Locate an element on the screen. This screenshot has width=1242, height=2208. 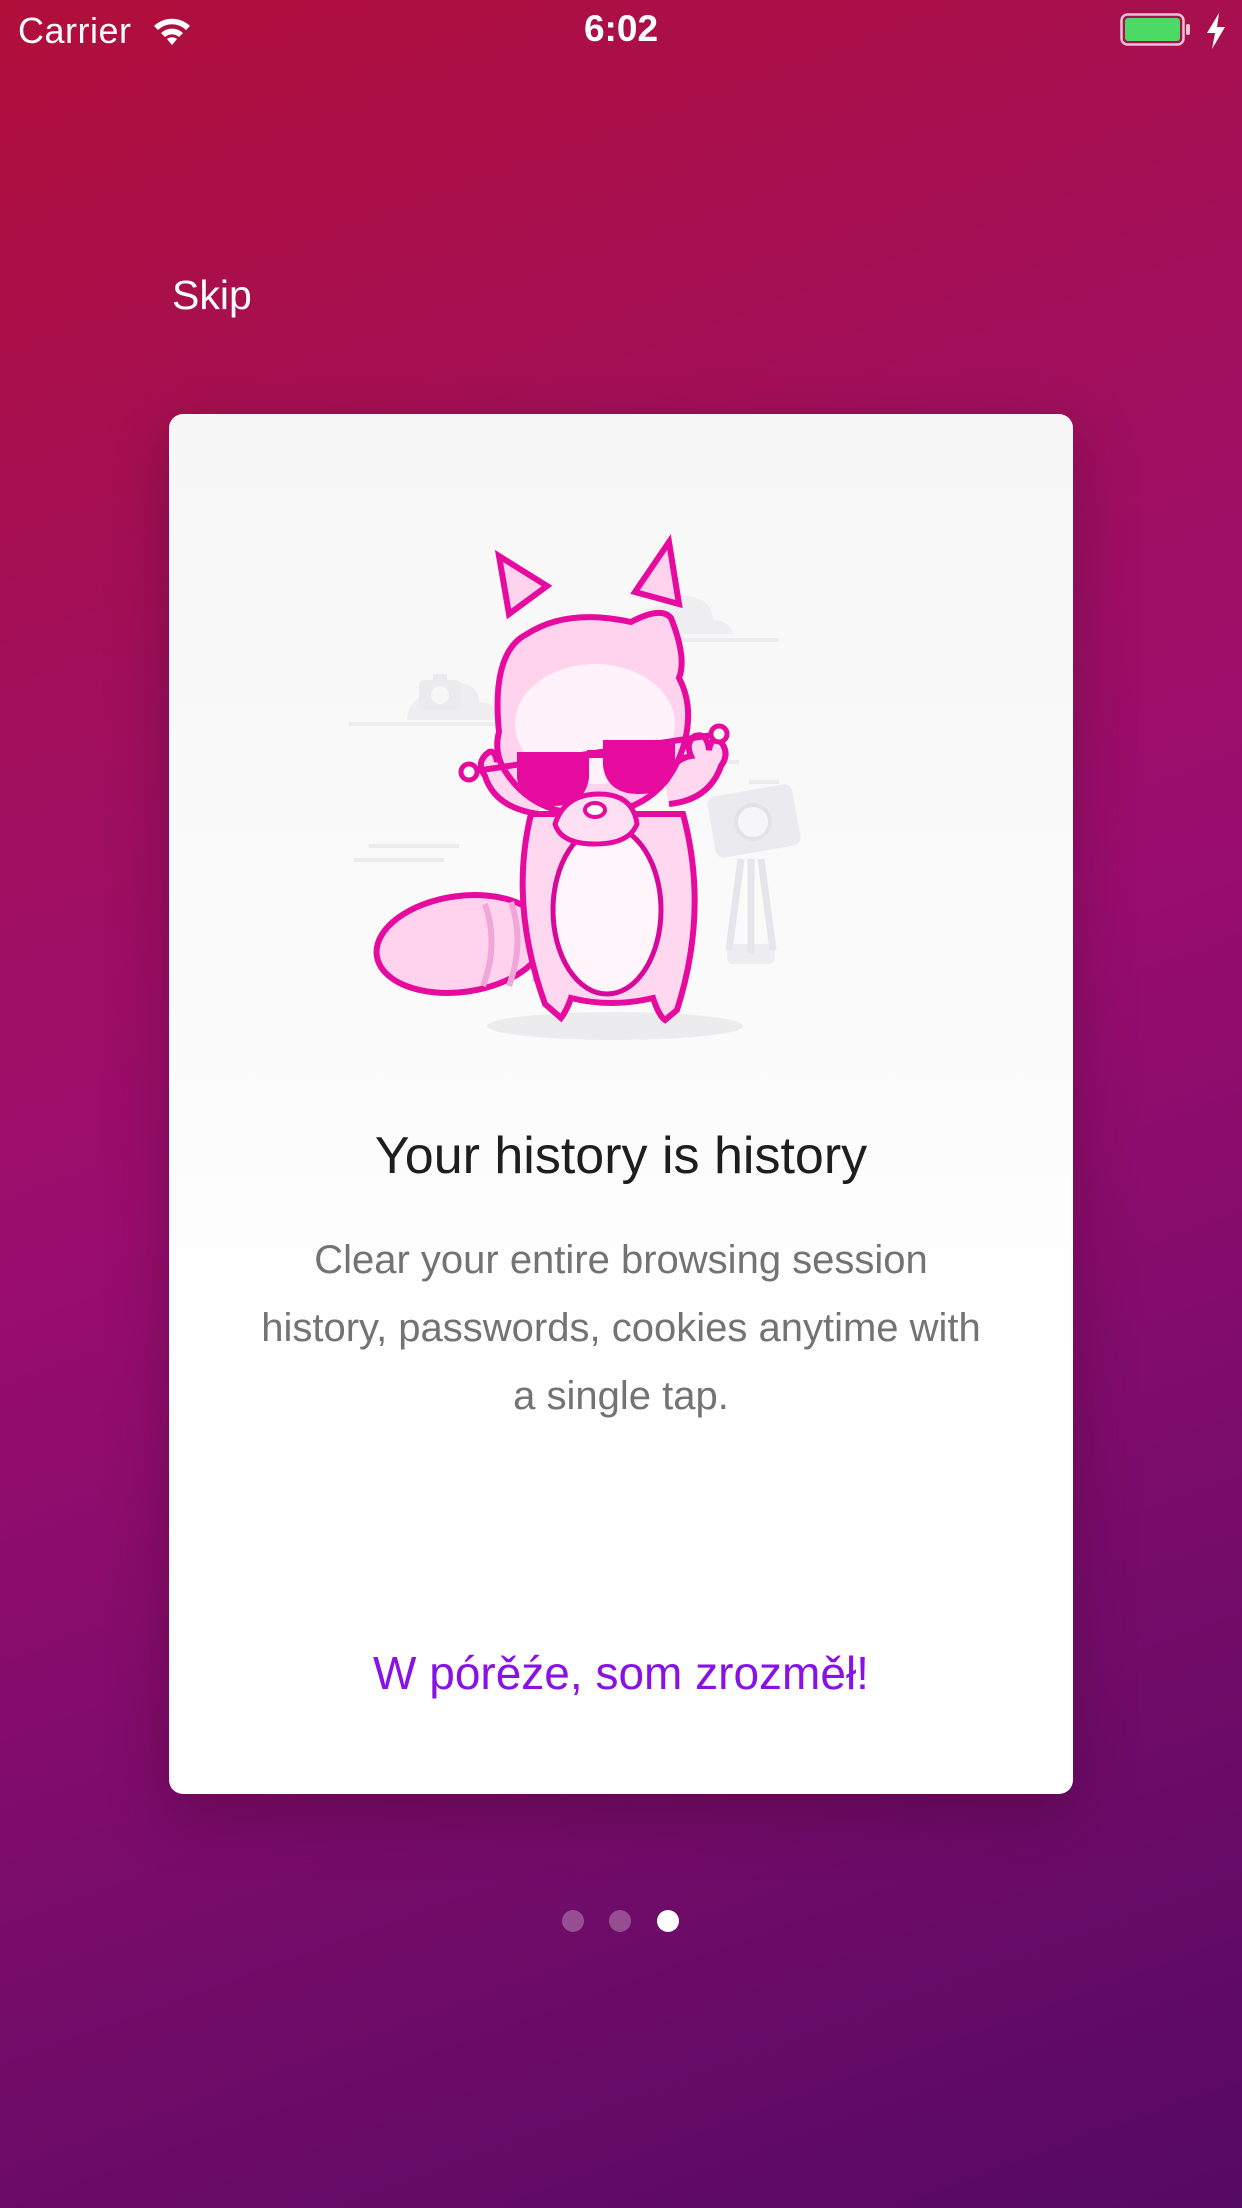
battery-icon is located at coordinates (1156, 30).